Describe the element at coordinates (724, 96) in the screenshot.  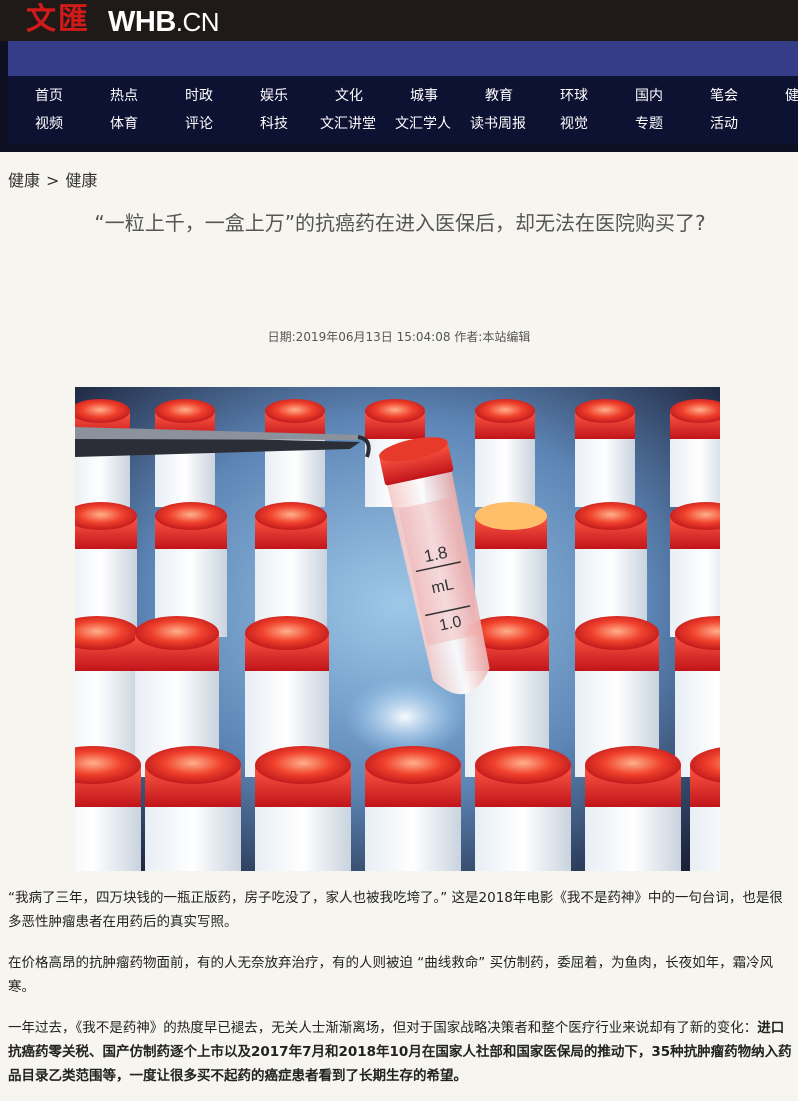
I see `nav-item-bihui: 笔会` at that location.